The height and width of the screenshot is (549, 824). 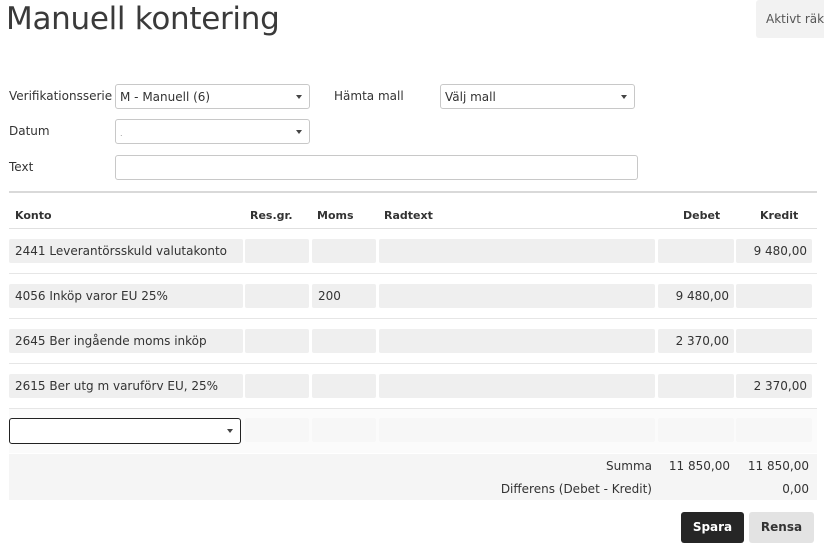 What do you see at coordinates (369, 96) in the screenshot?
I see `template-label: Hämta mall` at bounding box center [369, 96].